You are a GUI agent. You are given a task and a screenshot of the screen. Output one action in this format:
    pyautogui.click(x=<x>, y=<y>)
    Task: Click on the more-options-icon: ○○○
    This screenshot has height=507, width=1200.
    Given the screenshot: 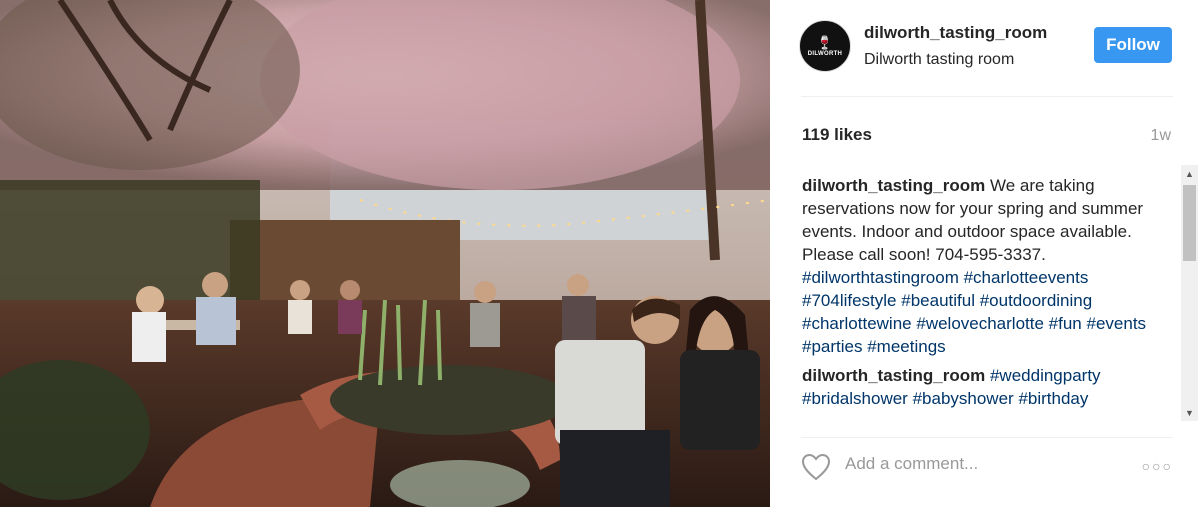 What is the action you would take?
    pyautogui.click(x=1157, y=466)
    